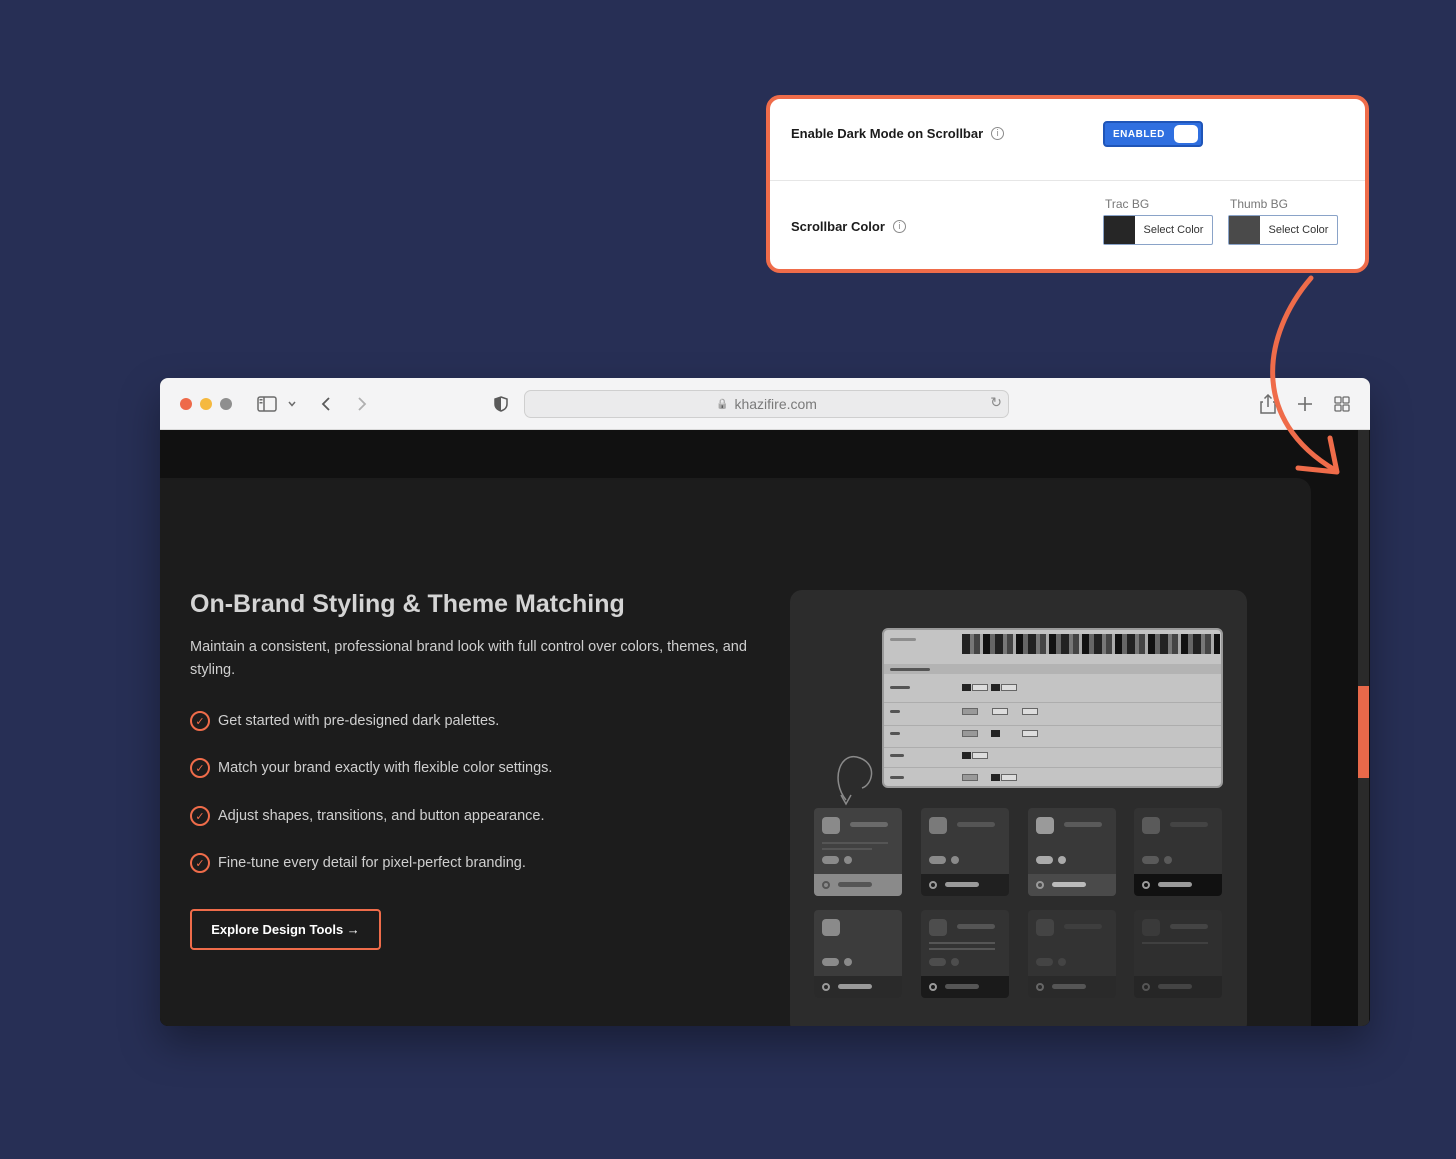 The height and width of the screenshot is (1159, 1456). I want to click on track-select-color-button: Select Color, so click(1173, 230).